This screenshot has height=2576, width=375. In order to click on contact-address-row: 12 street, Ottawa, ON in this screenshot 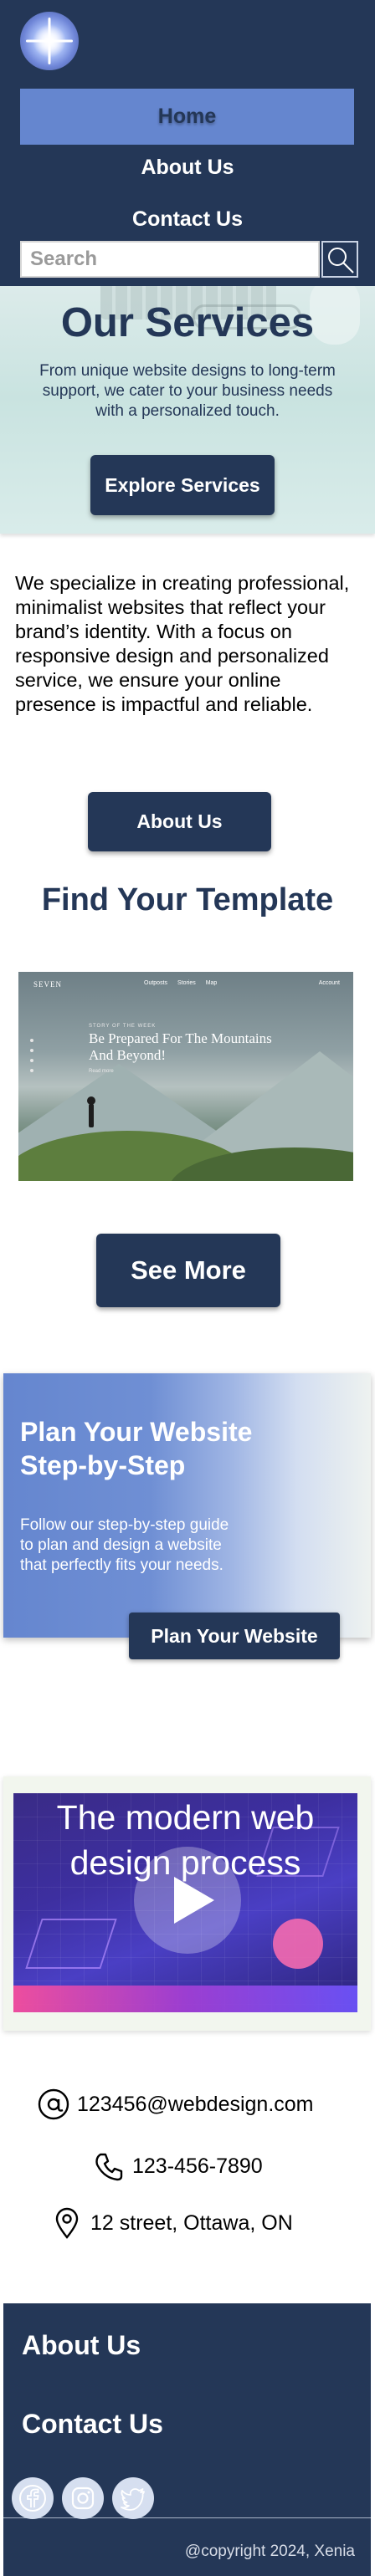, I will do `click(172, 2223)`.